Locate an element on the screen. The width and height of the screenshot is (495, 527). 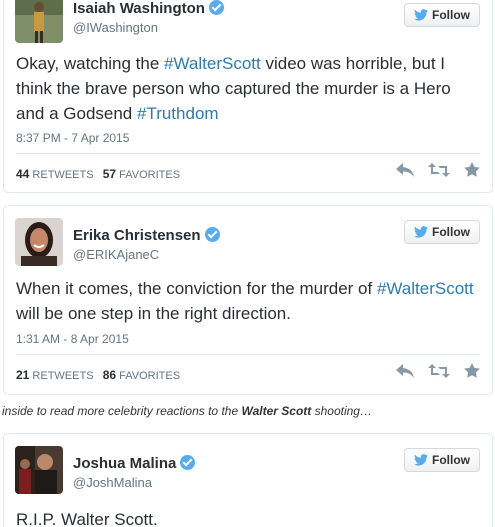
caption-bold-name: Walter Scott is located at coordinates (276, 411).